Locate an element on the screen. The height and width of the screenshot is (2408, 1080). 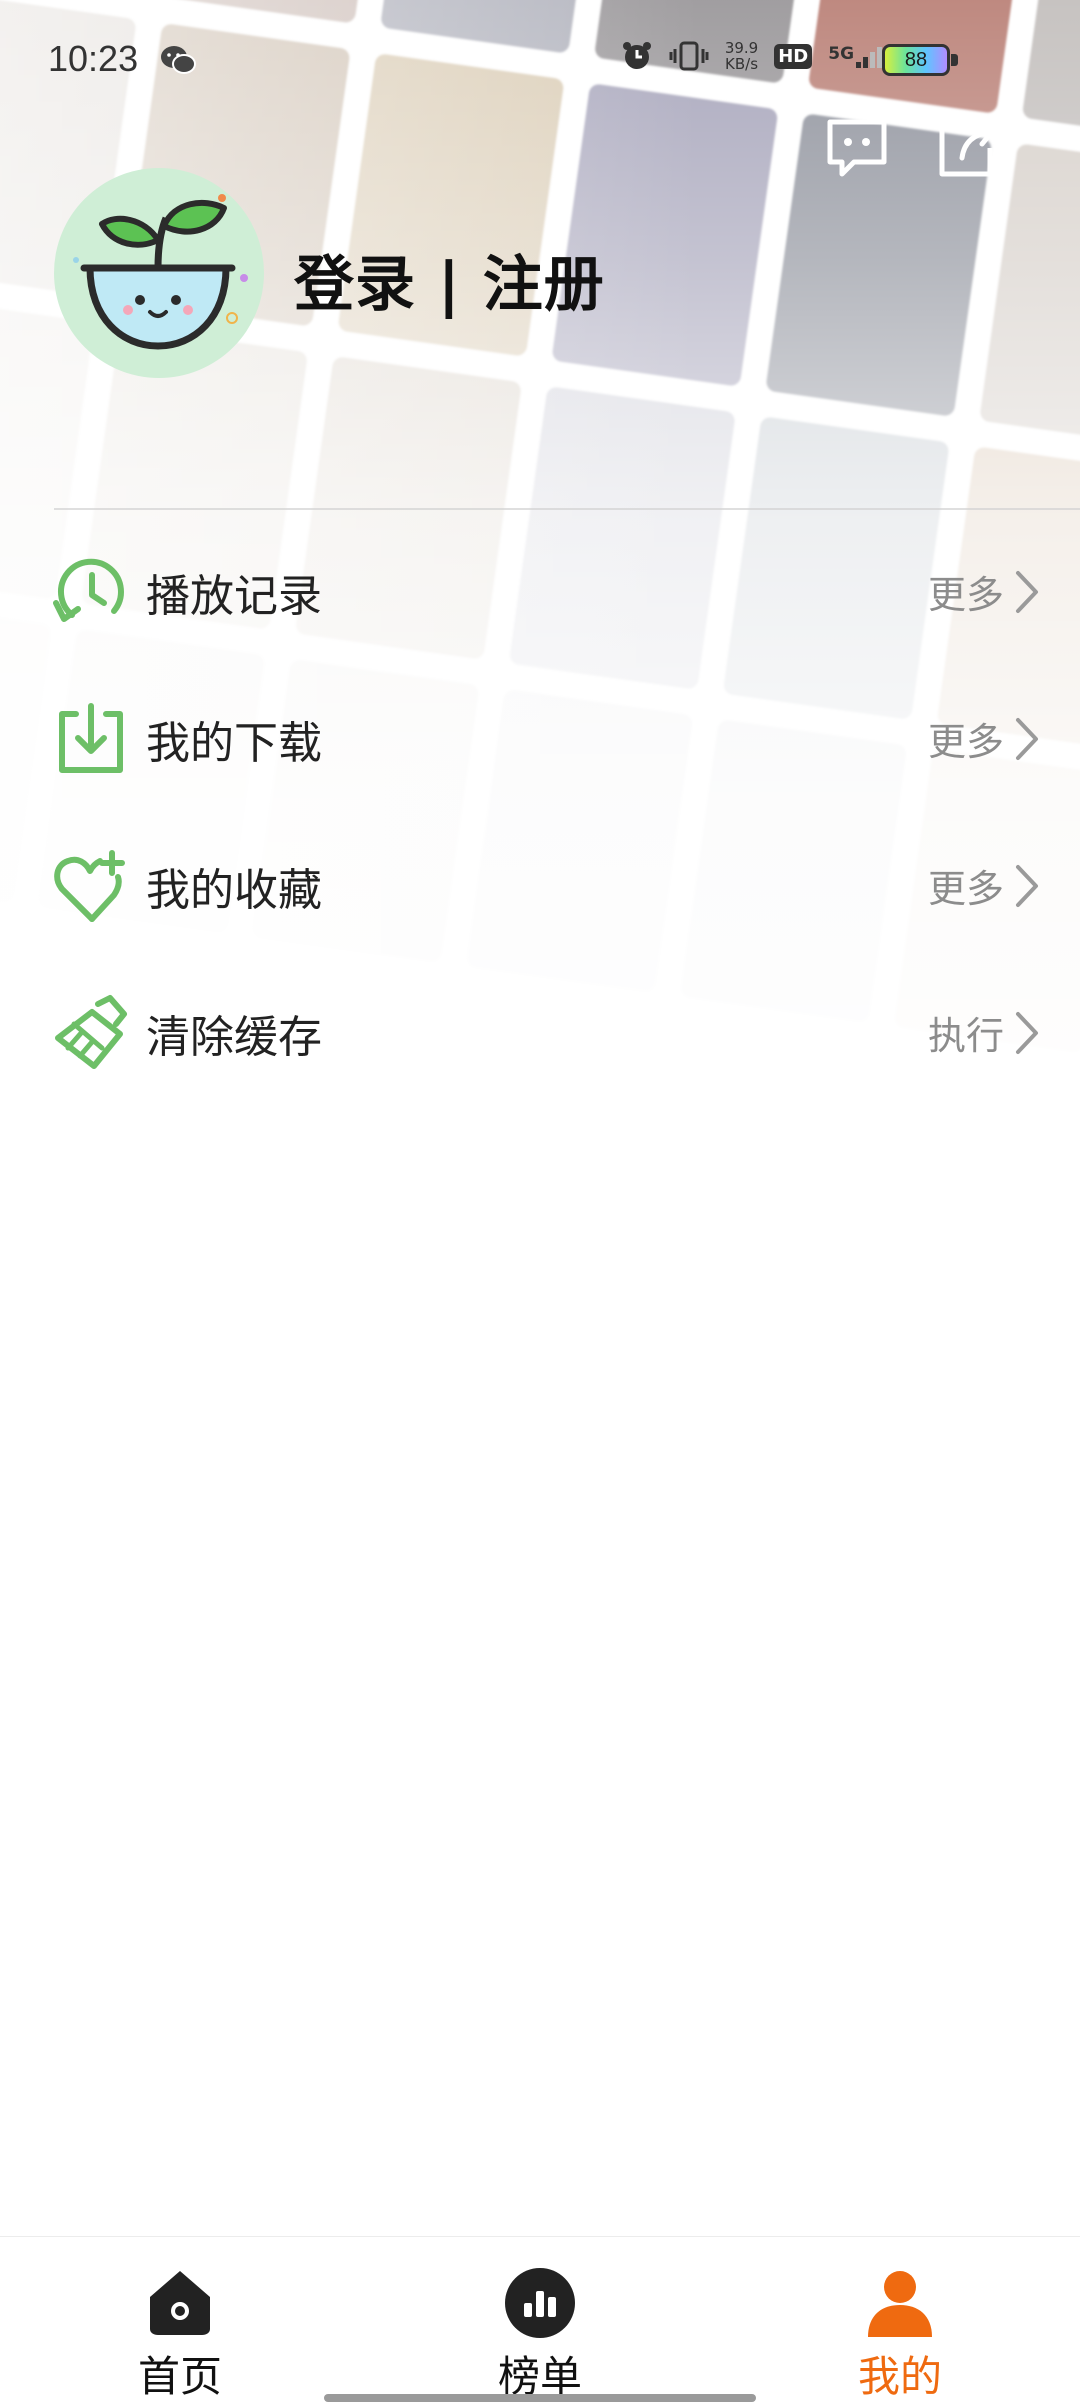
user-icon is located at coordinates (900, 2304).